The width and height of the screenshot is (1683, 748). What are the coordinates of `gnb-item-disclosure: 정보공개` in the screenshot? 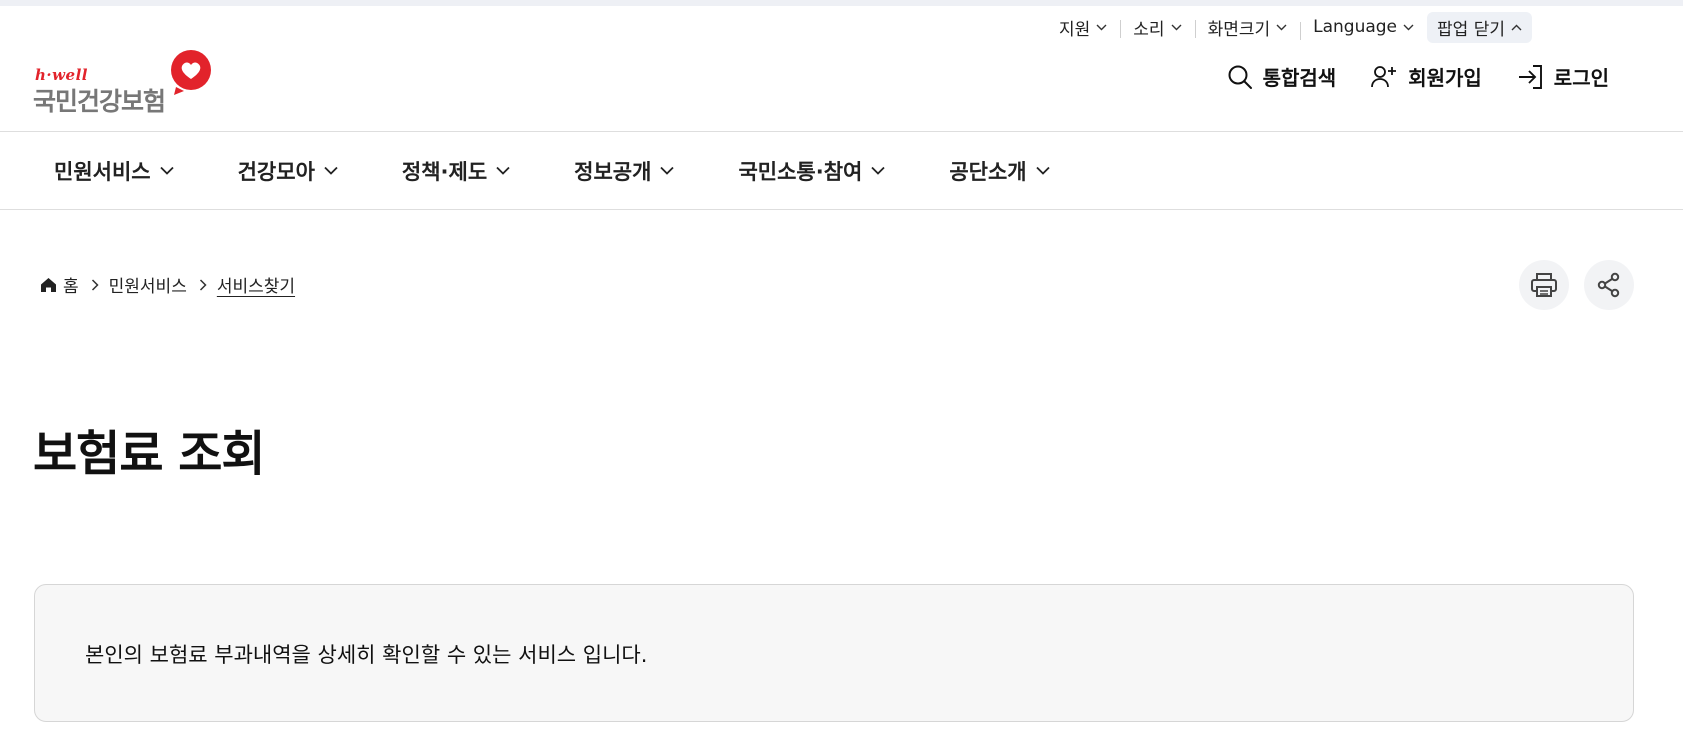 It's located at (624, 171).